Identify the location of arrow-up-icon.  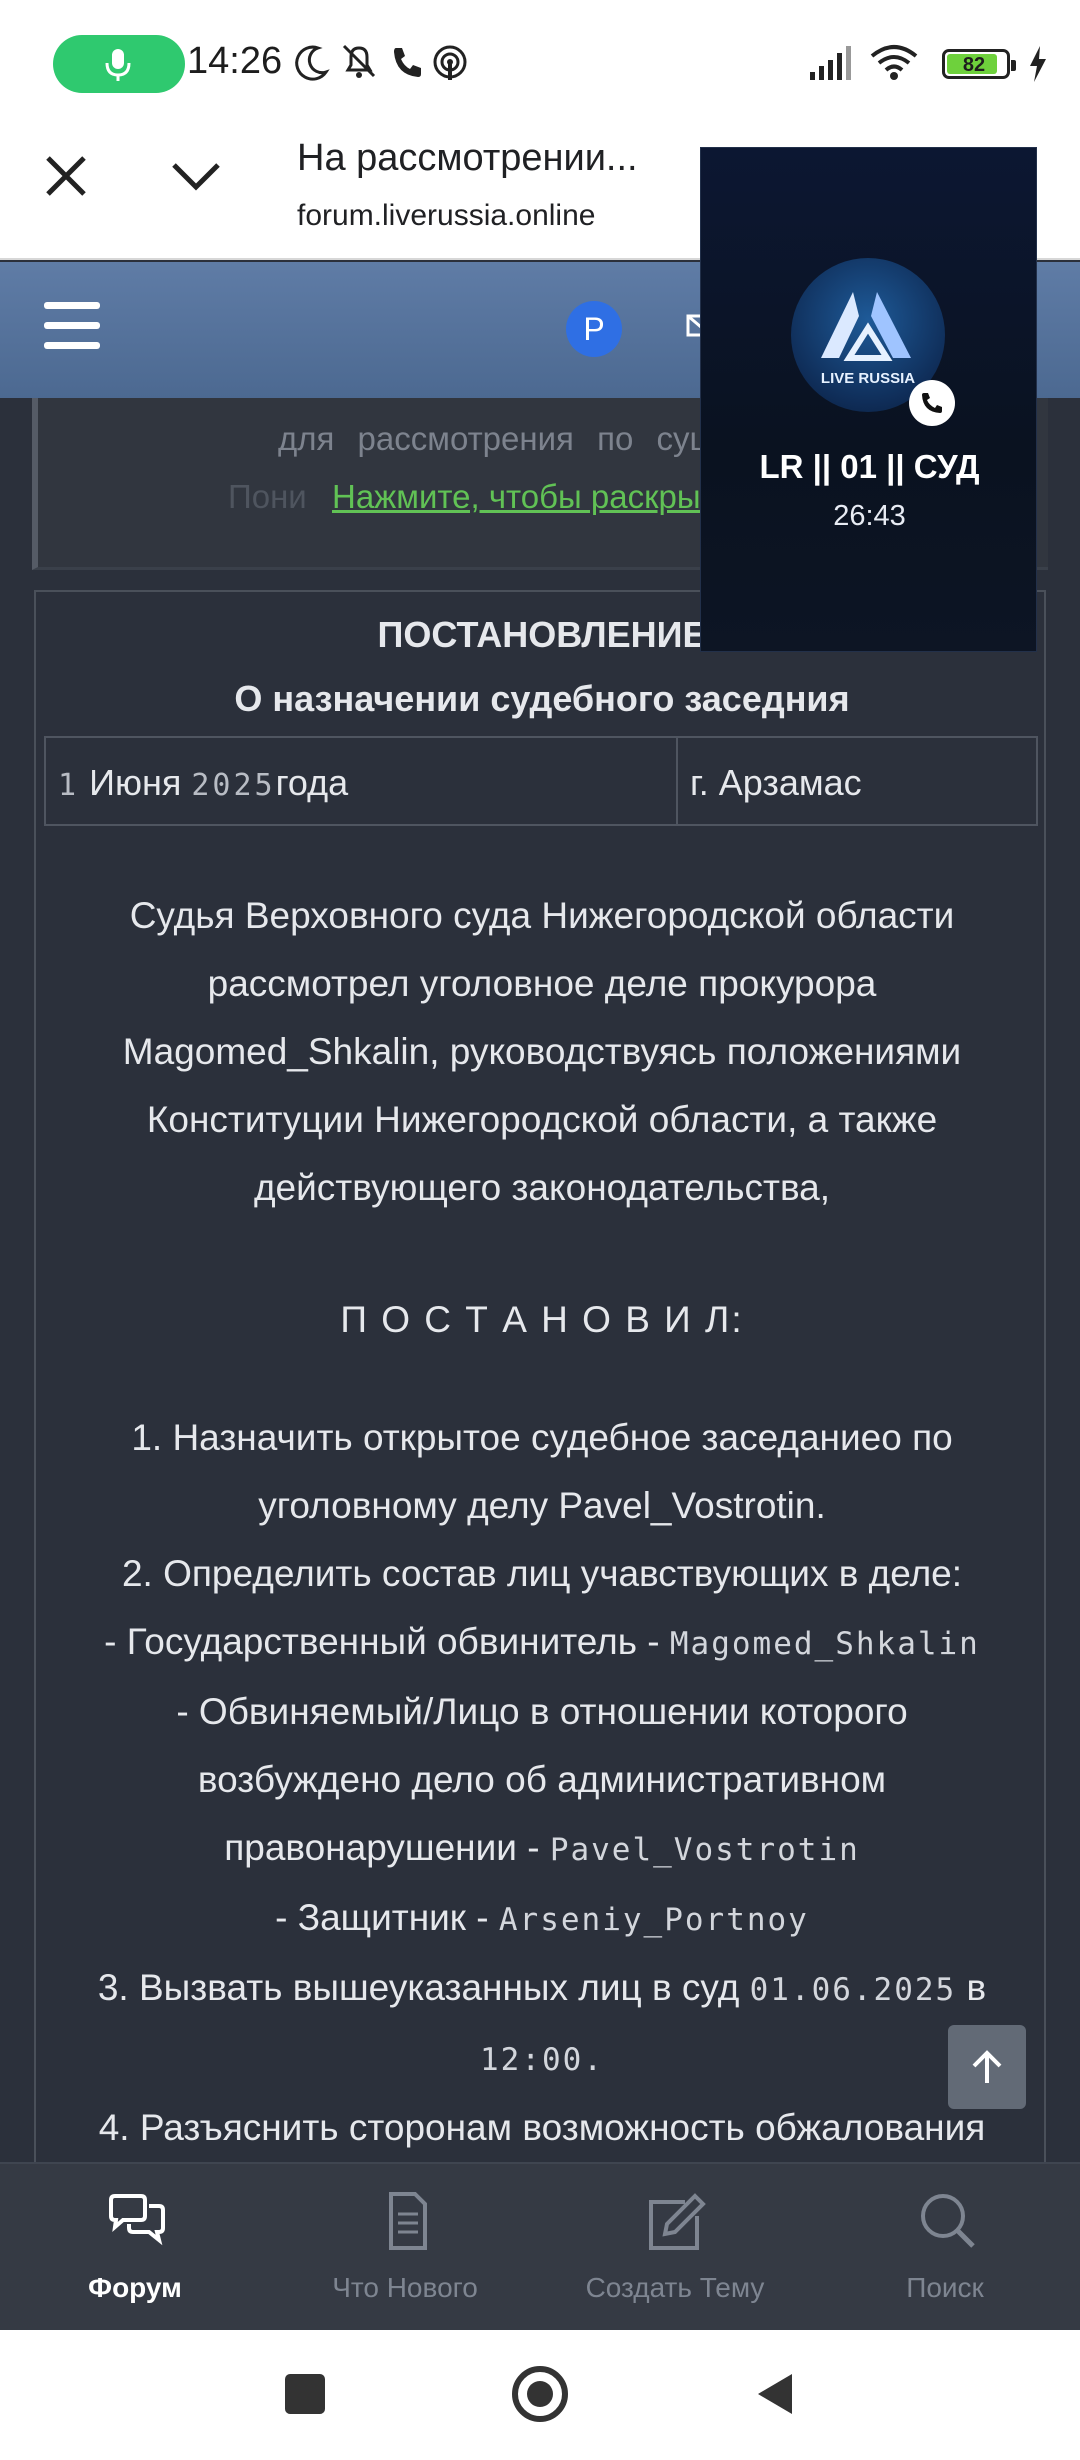
(987, 2066).